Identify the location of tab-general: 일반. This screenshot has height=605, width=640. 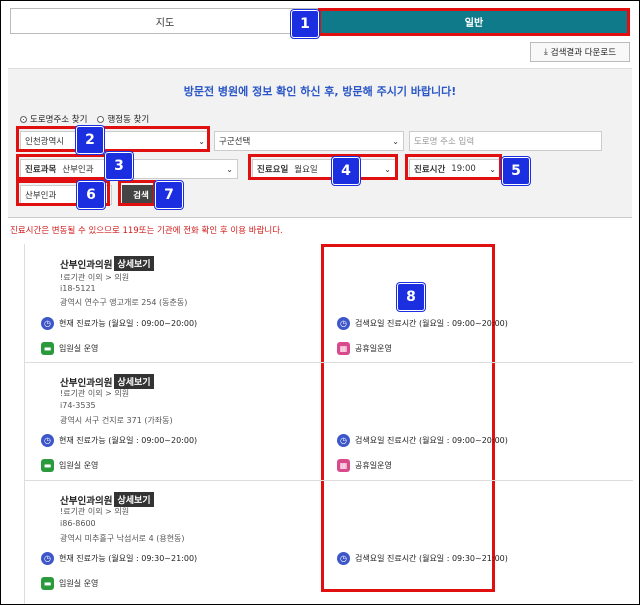
(474, 21).